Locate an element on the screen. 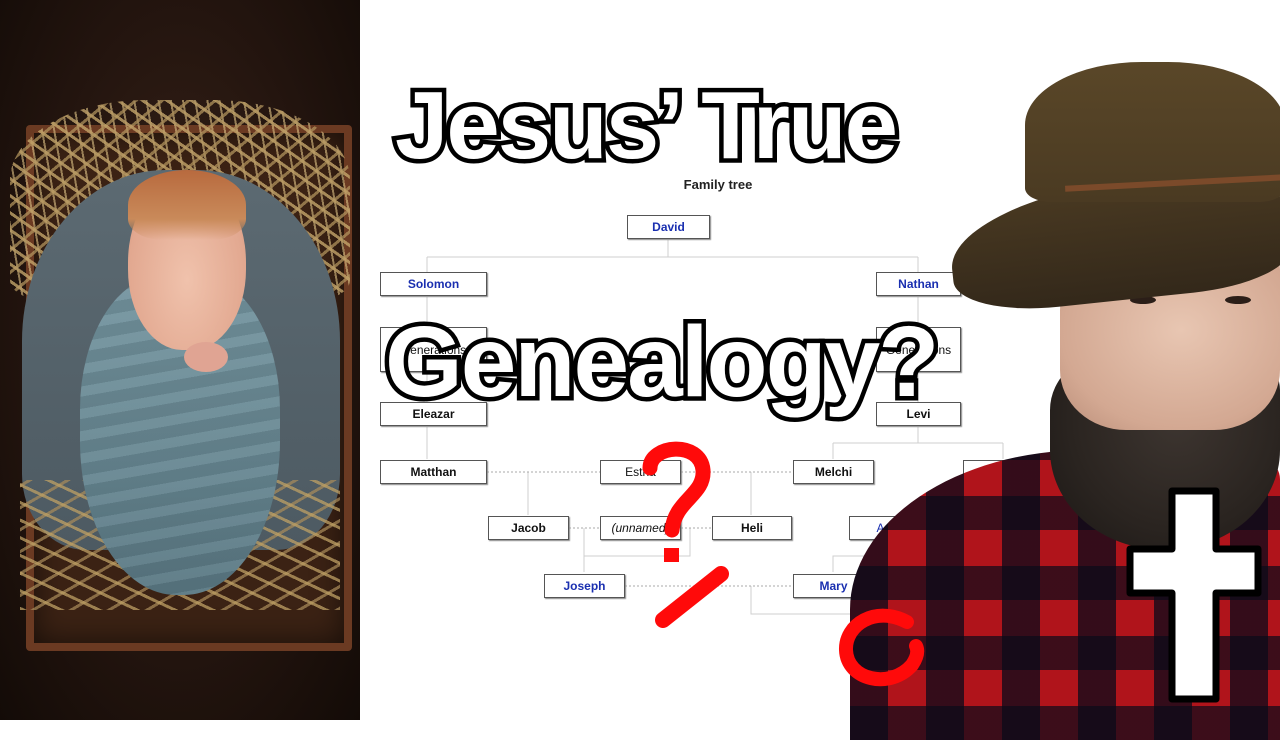  right-eye is located at coordinates (1238, 300).